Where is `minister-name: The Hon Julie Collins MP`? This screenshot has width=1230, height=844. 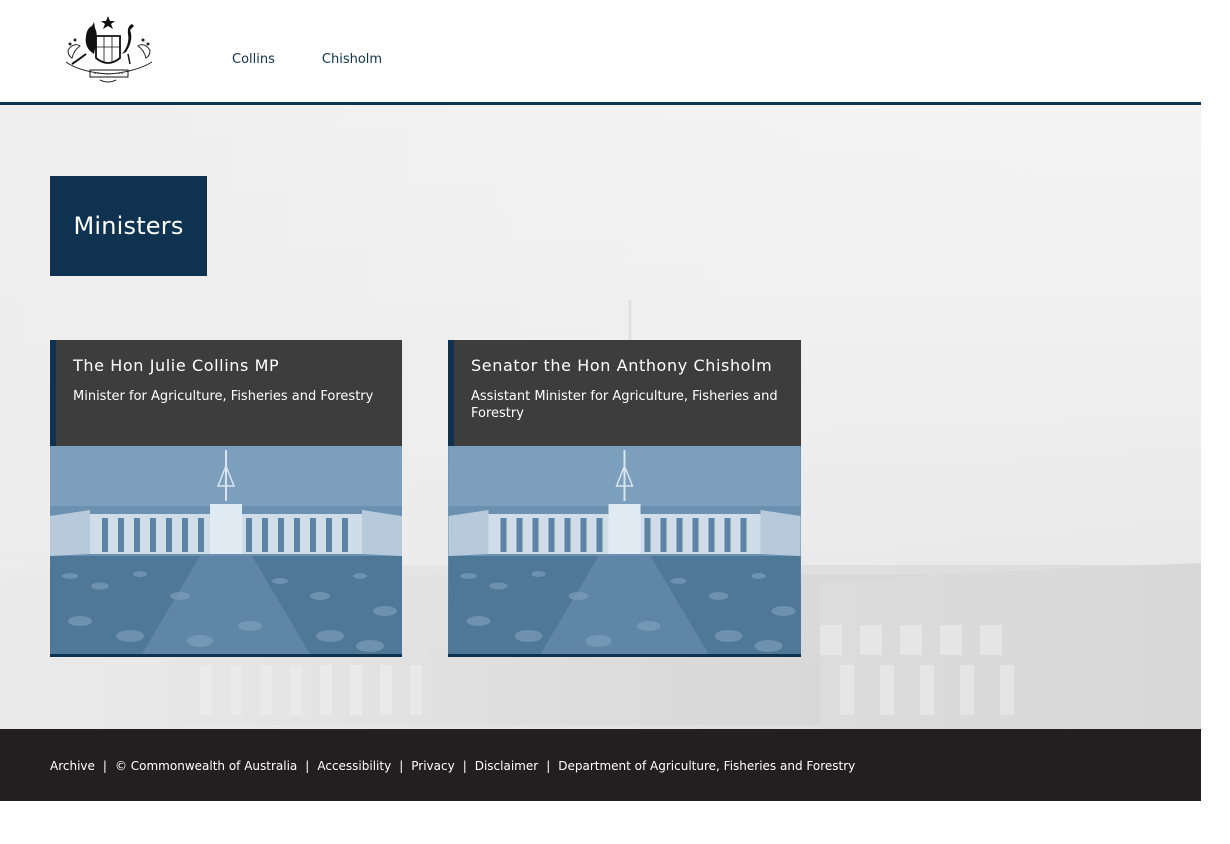 minister-name: The Hon Julie Collins MP is located at coordinates (228, 365).